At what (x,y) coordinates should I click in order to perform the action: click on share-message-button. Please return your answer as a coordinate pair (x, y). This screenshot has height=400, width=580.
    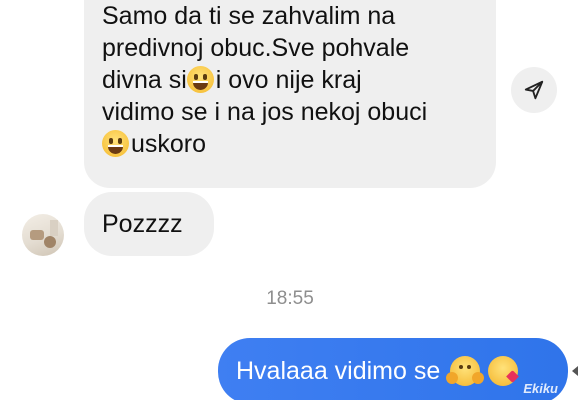
    Looking at the image, I should click on (534, 90).